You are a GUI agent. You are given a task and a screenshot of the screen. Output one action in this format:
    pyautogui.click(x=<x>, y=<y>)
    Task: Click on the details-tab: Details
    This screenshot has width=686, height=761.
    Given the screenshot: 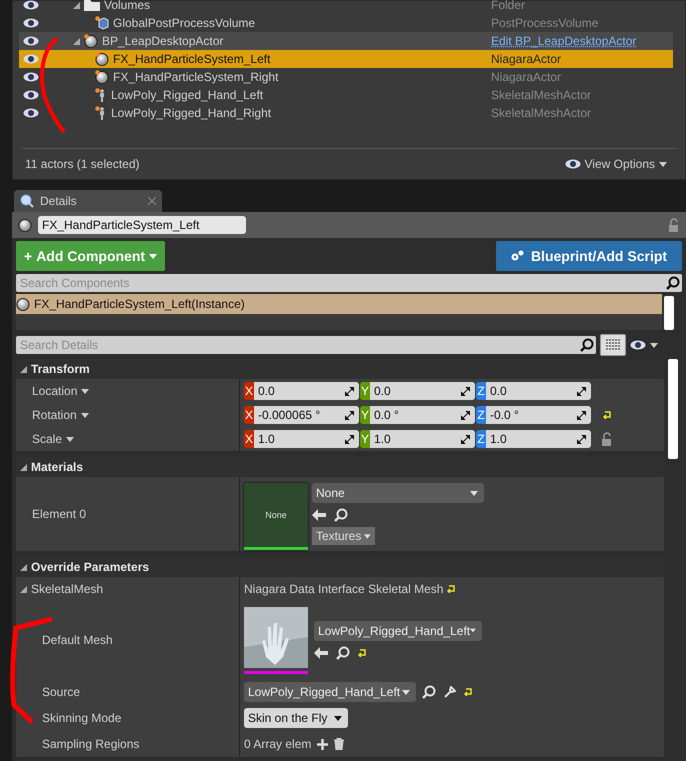 What is the action you would take?
    pyautogui.click(x=88, y=201)
    